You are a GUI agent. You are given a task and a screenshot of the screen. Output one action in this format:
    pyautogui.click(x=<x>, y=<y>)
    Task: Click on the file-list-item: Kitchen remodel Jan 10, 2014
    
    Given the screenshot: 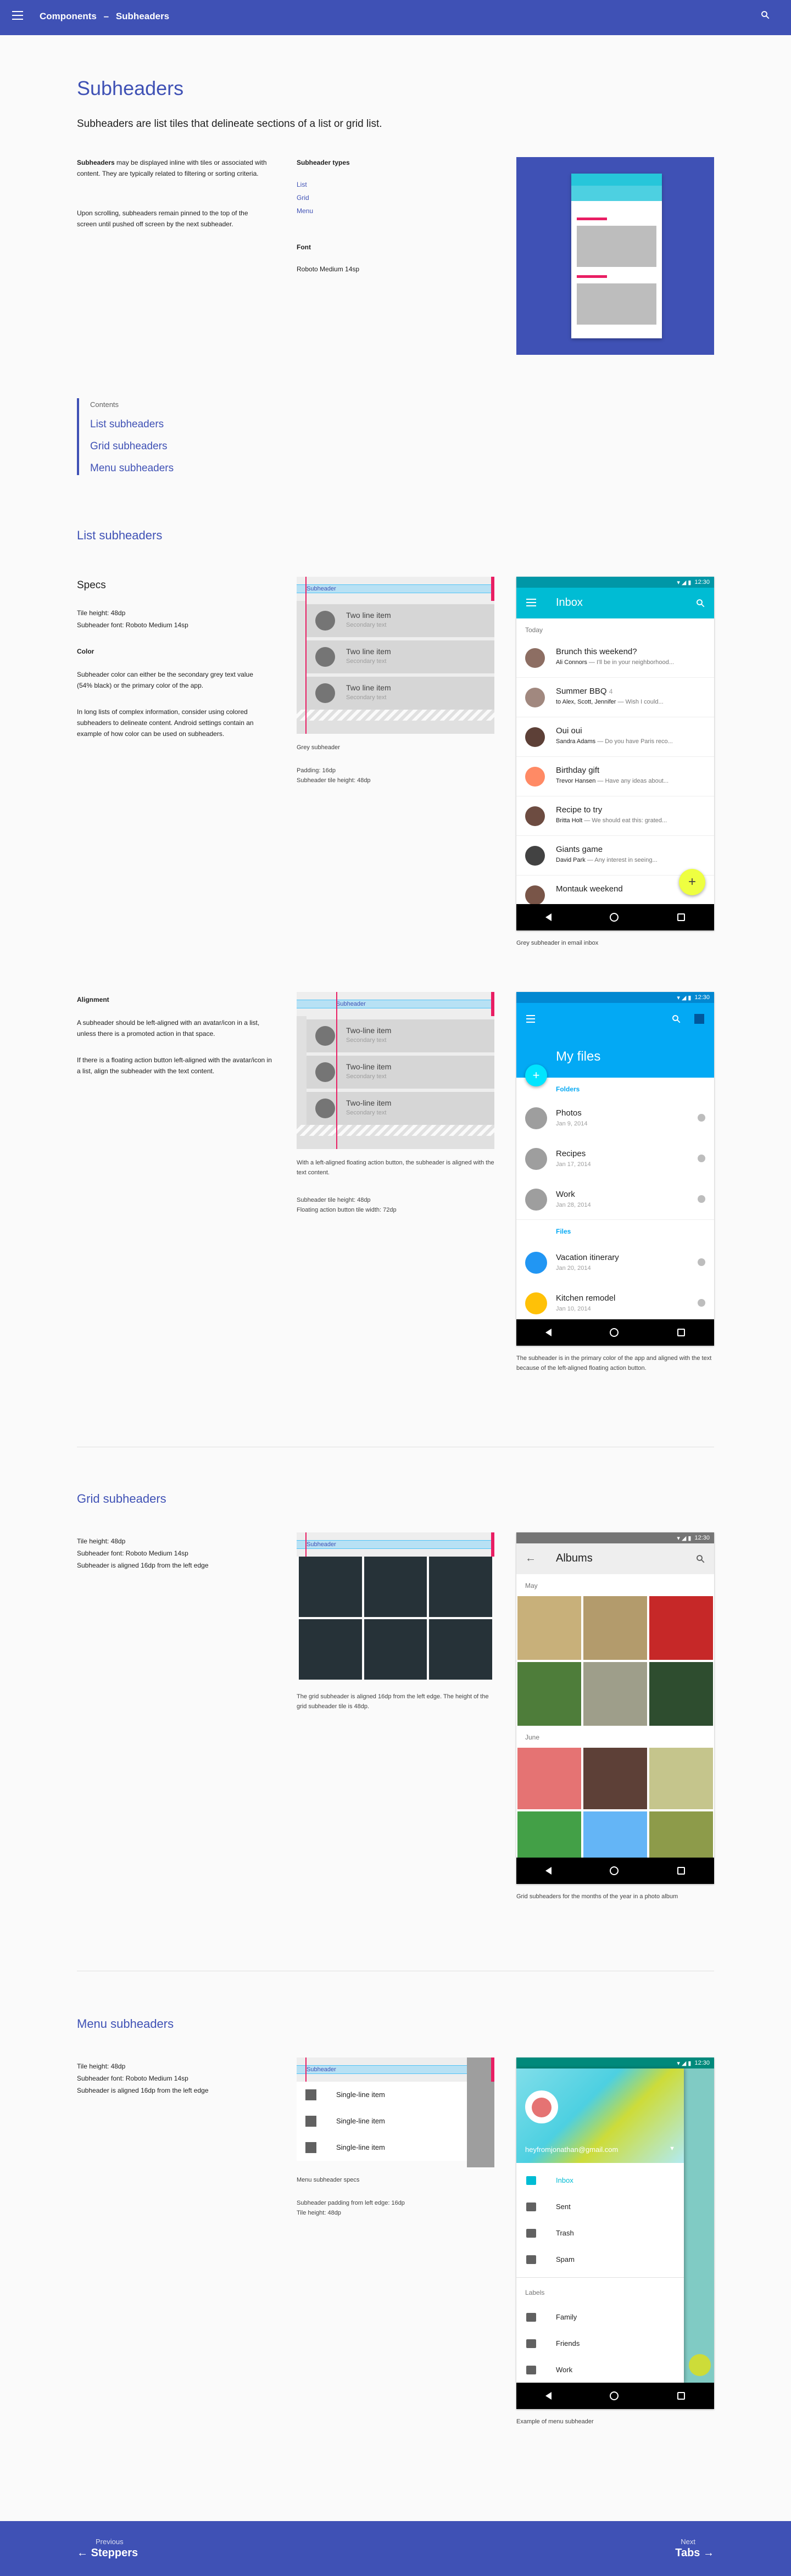 What is the action you would take?
    pyautogui.click(x=615, y=1303)
    